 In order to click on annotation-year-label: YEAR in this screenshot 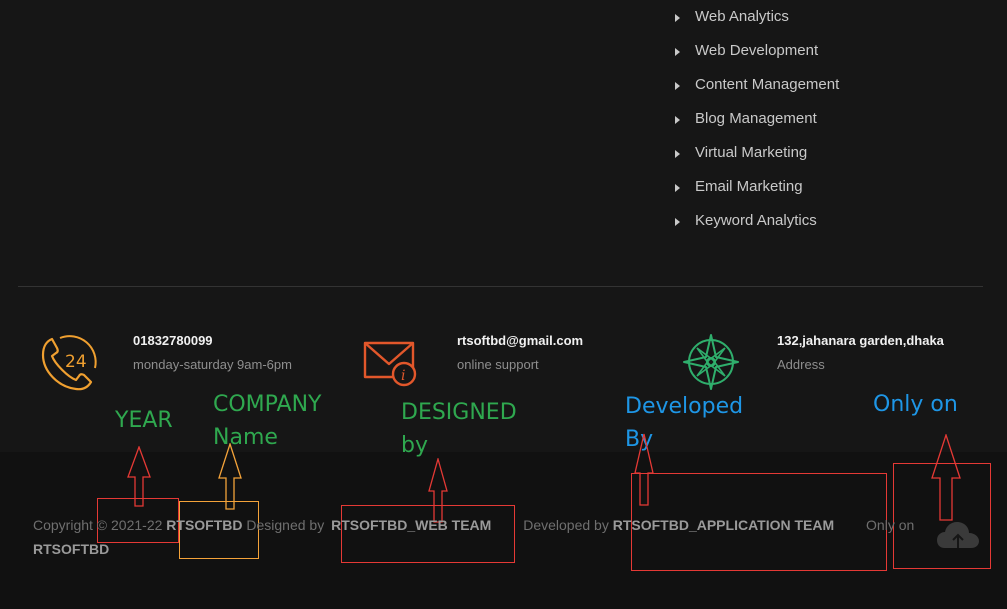, I will do `click(144, 420)`.